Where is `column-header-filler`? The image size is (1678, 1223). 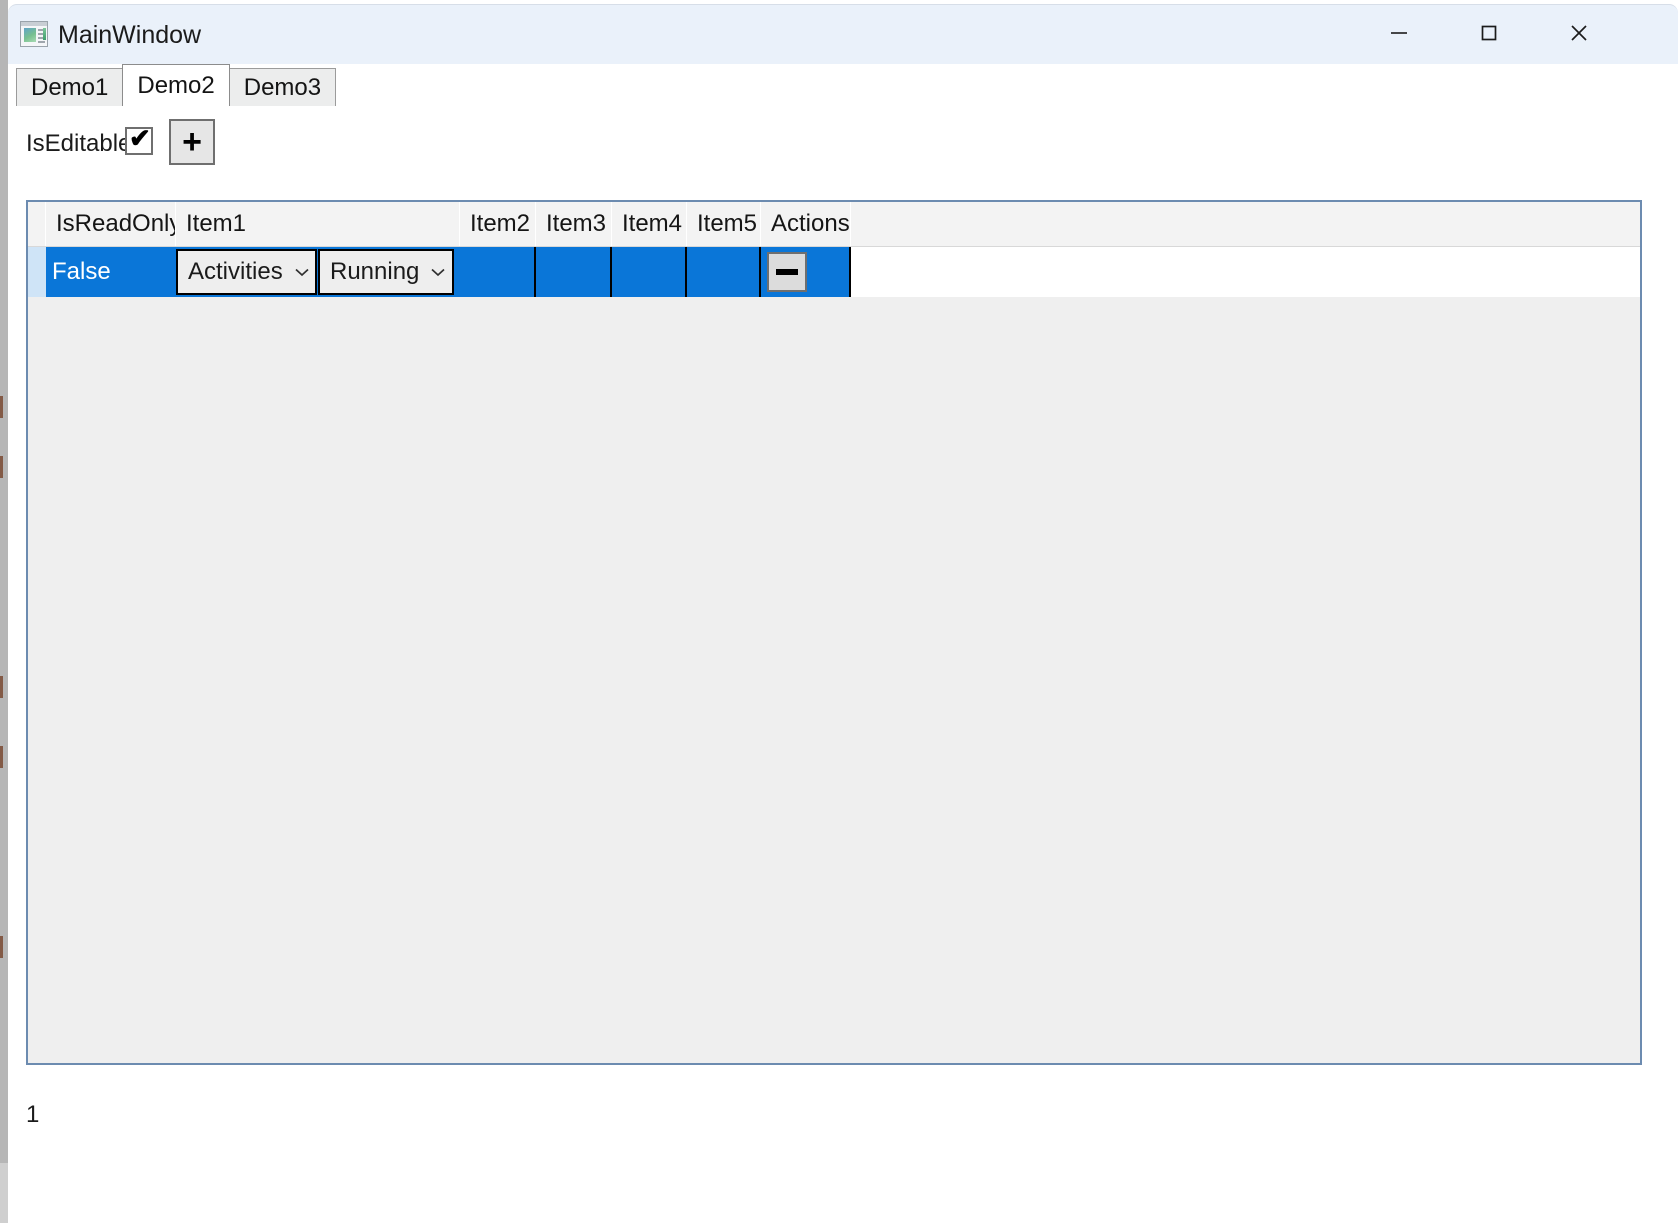
column-header-filler is located at coordinates (1245, 224).